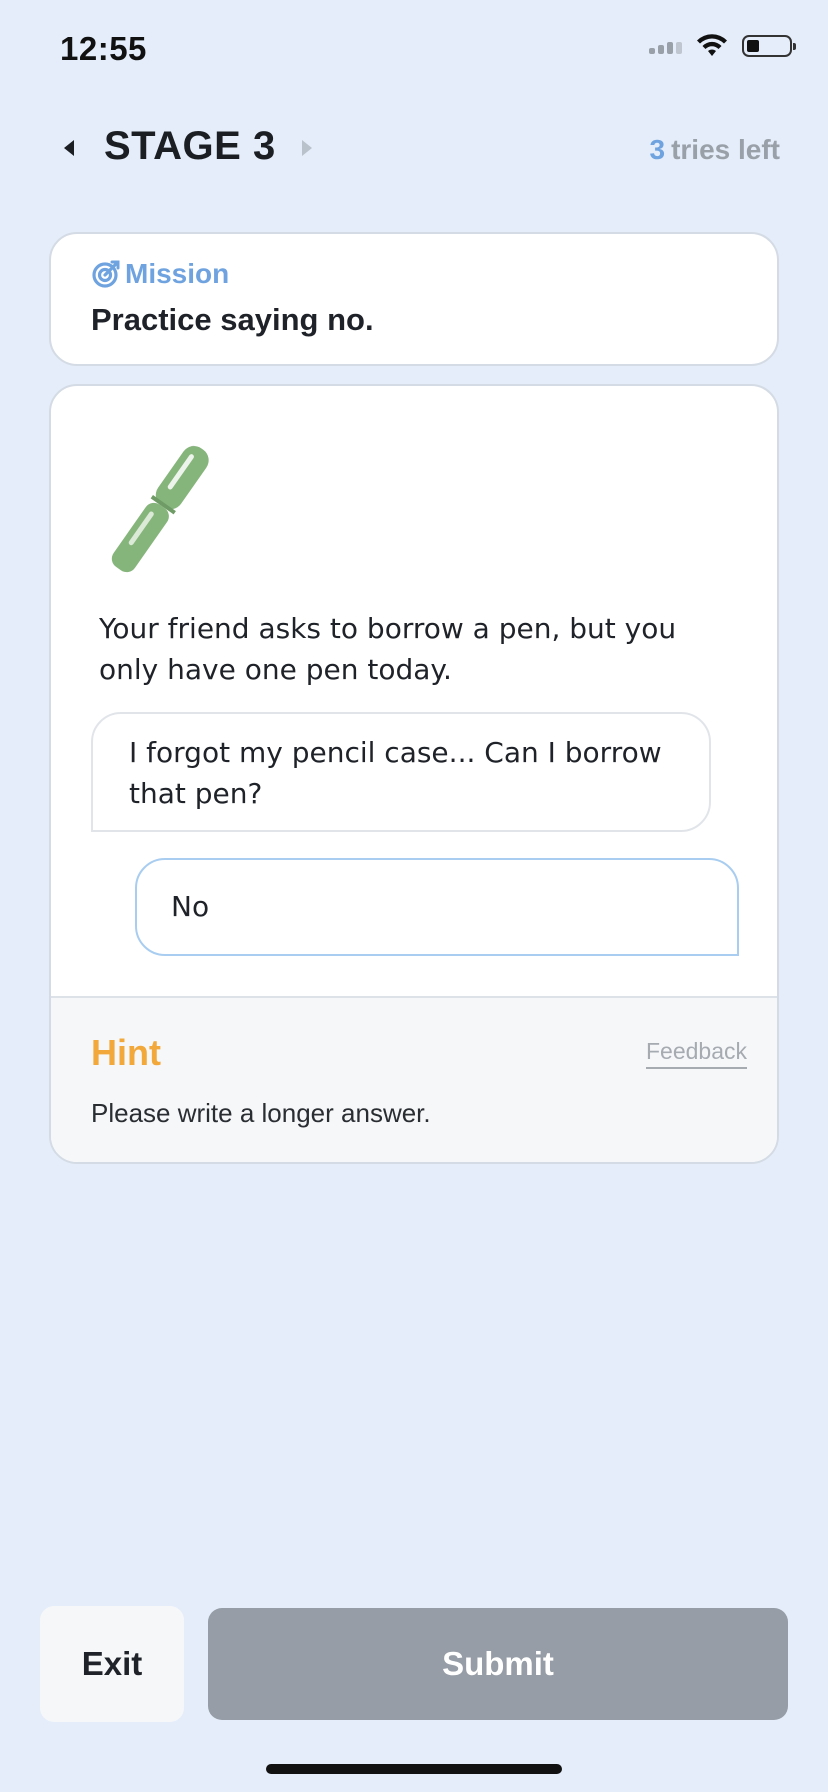 The width and height of the screenshot is (828, 1792). Describe the element at coordinates (769, 46) in the screenshot. I see `battery-icon` at that location.